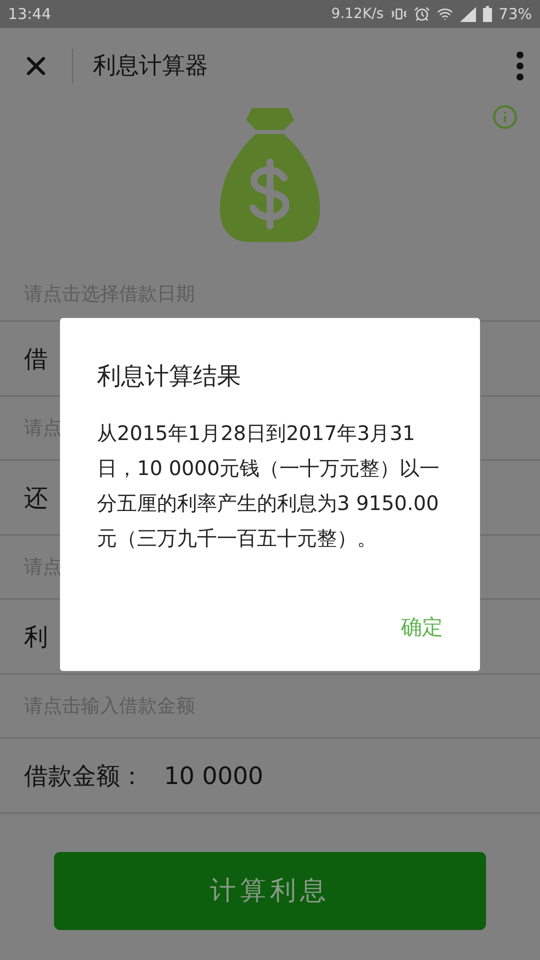 Image resolution: width=540 pixels, height=960 pixels. I want to click on confirm-button: 确定, so click(422, 627).